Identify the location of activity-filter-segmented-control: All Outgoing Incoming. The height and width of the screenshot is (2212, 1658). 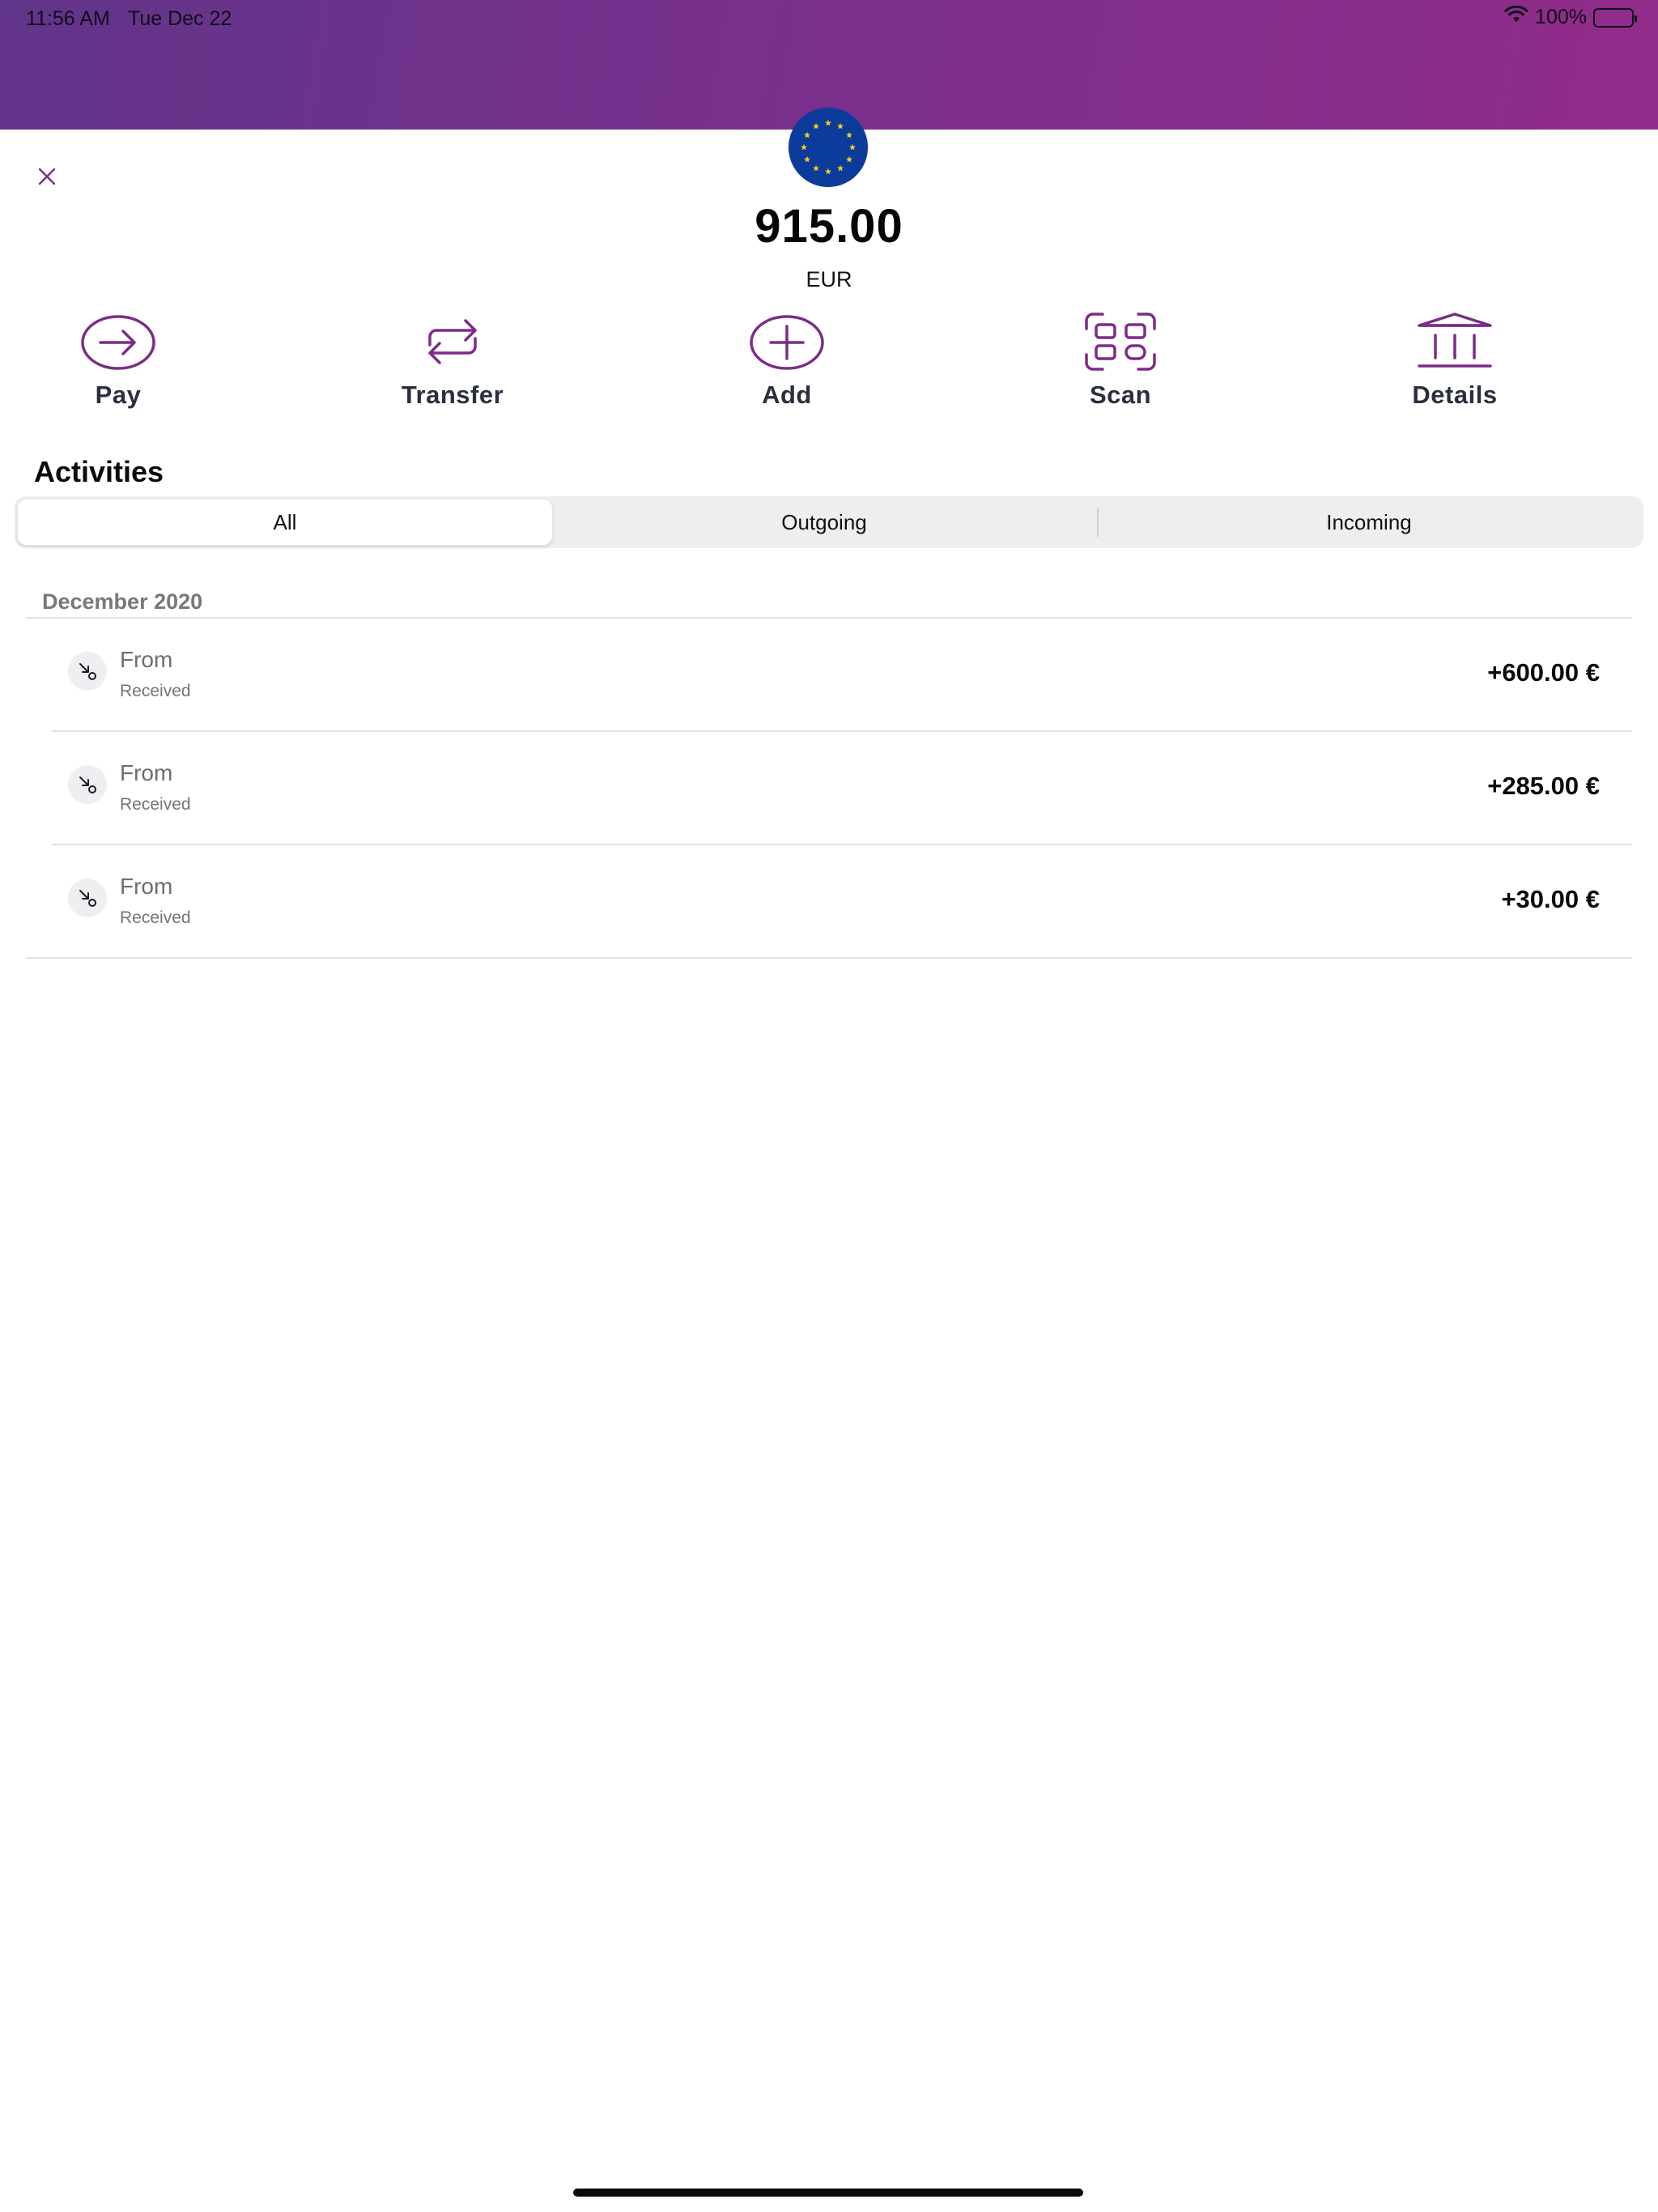
(829, 522).